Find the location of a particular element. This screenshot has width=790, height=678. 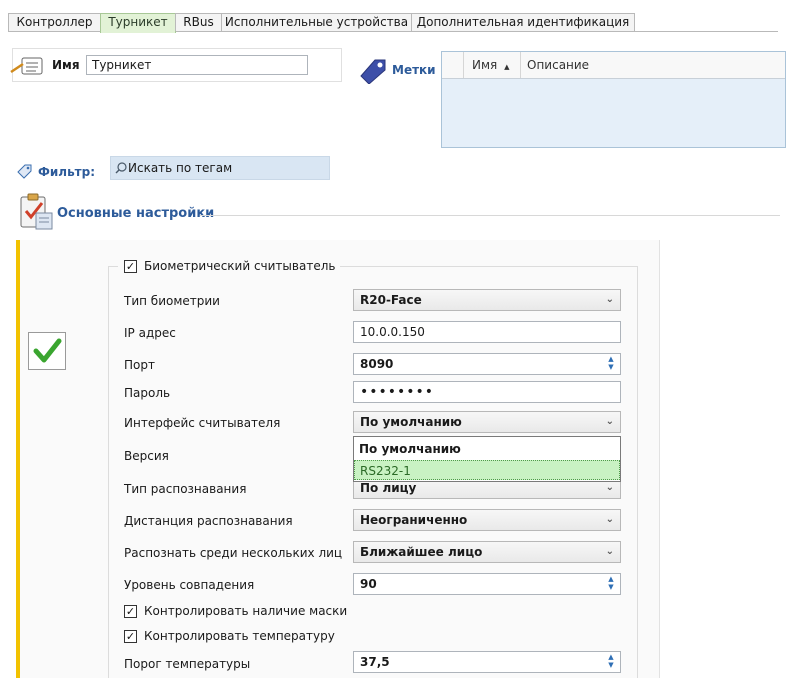

tab-turnstile: Турникет is located at coordinates (138, 23).